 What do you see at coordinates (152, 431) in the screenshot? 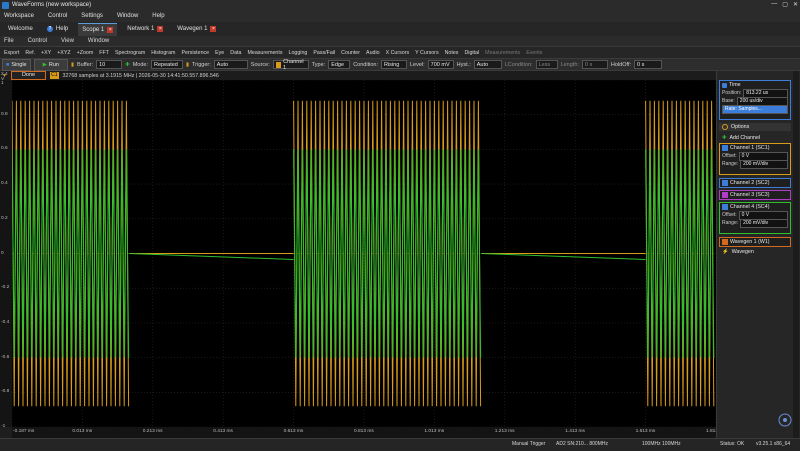
I see `x-tick-label: 0.213 ms` at bounding box center [152, 431].